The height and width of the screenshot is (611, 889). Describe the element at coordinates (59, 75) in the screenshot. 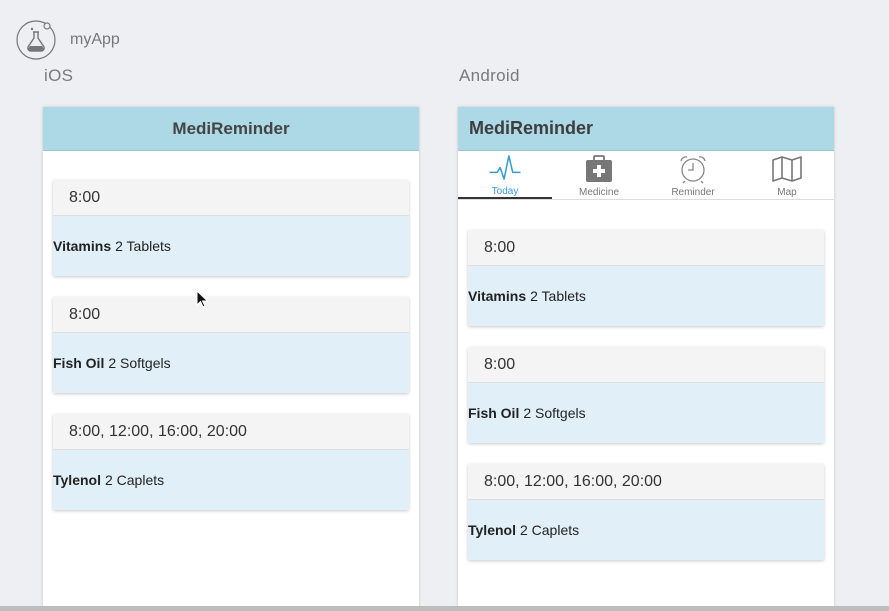

I see `ios-label: iOS` at that location.